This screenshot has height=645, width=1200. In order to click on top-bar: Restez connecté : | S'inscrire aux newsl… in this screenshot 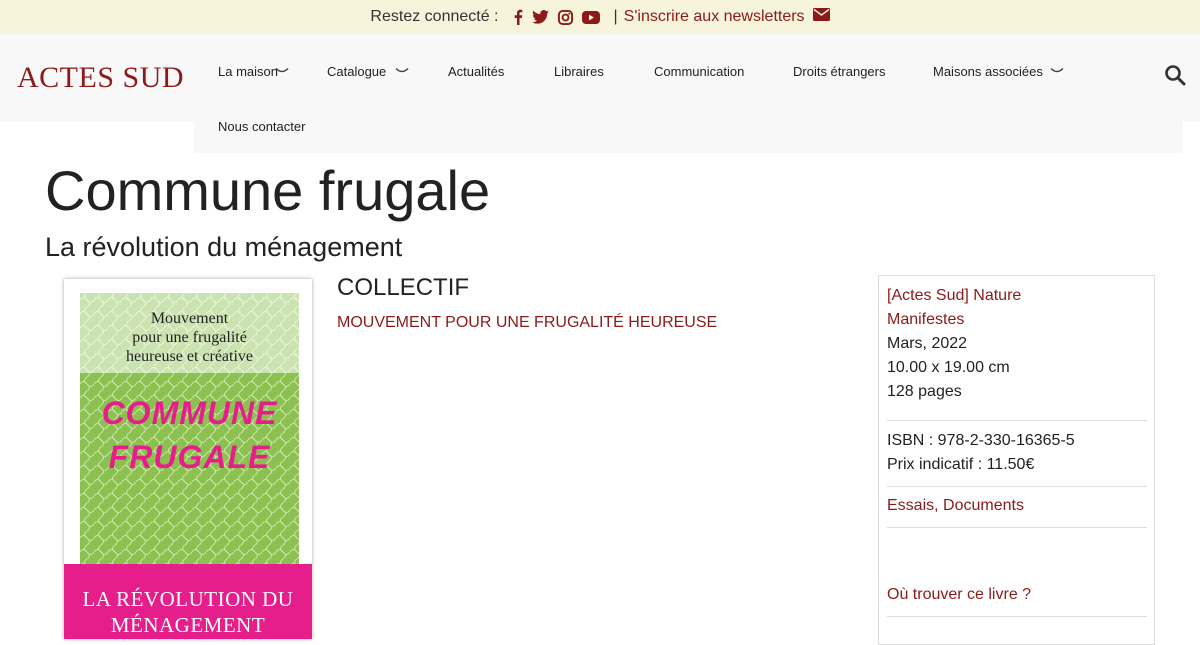, I will do `click(600, 17)`.